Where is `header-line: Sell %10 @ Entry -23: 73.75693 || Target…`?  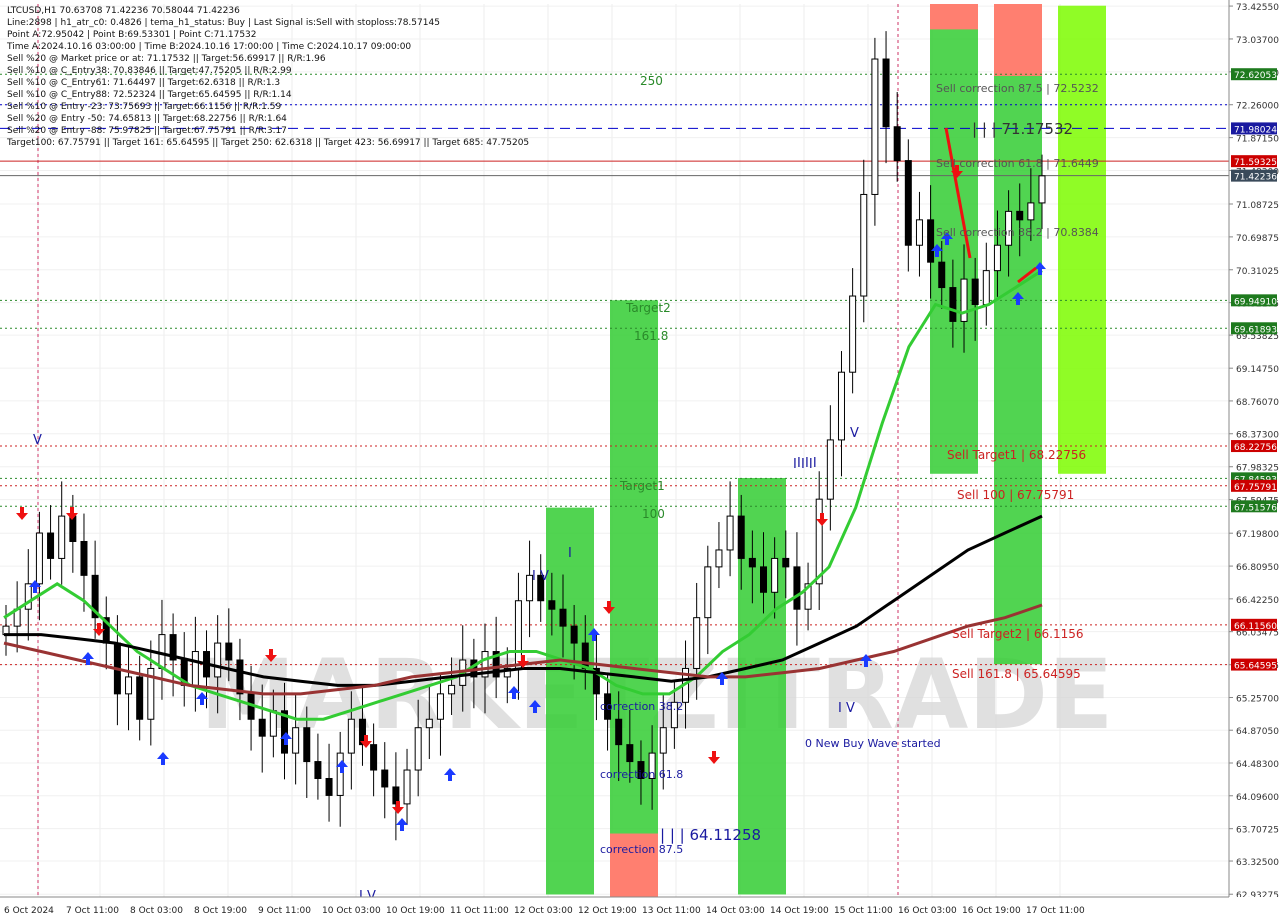 header-line: Sell %10 @ Entry -23: 73.75693 || Target… is located at coordinates (144, 107).